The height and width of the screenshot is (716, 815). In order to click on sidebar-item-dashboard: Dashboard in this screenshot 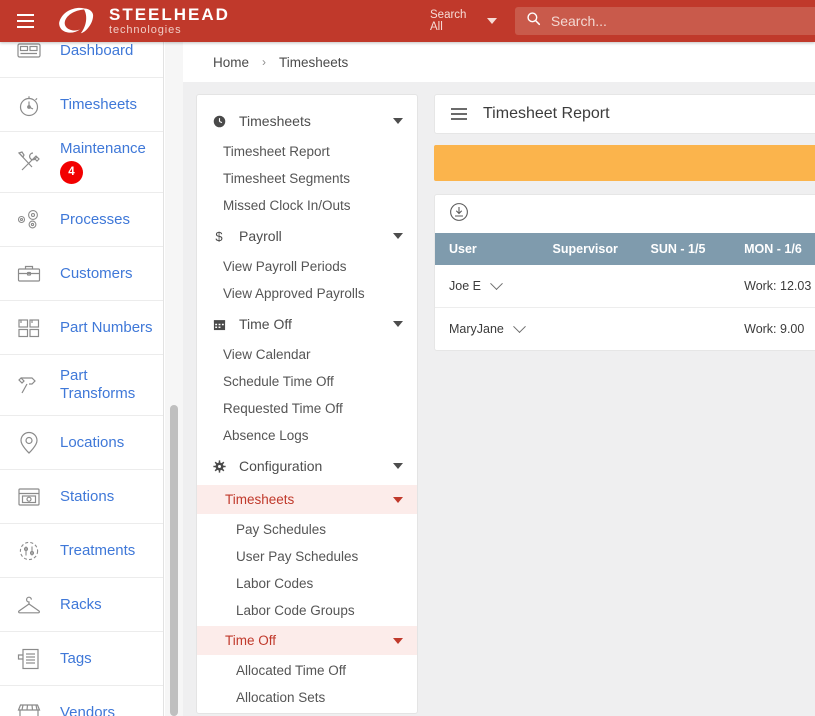, I will do `click(81, 60)`.